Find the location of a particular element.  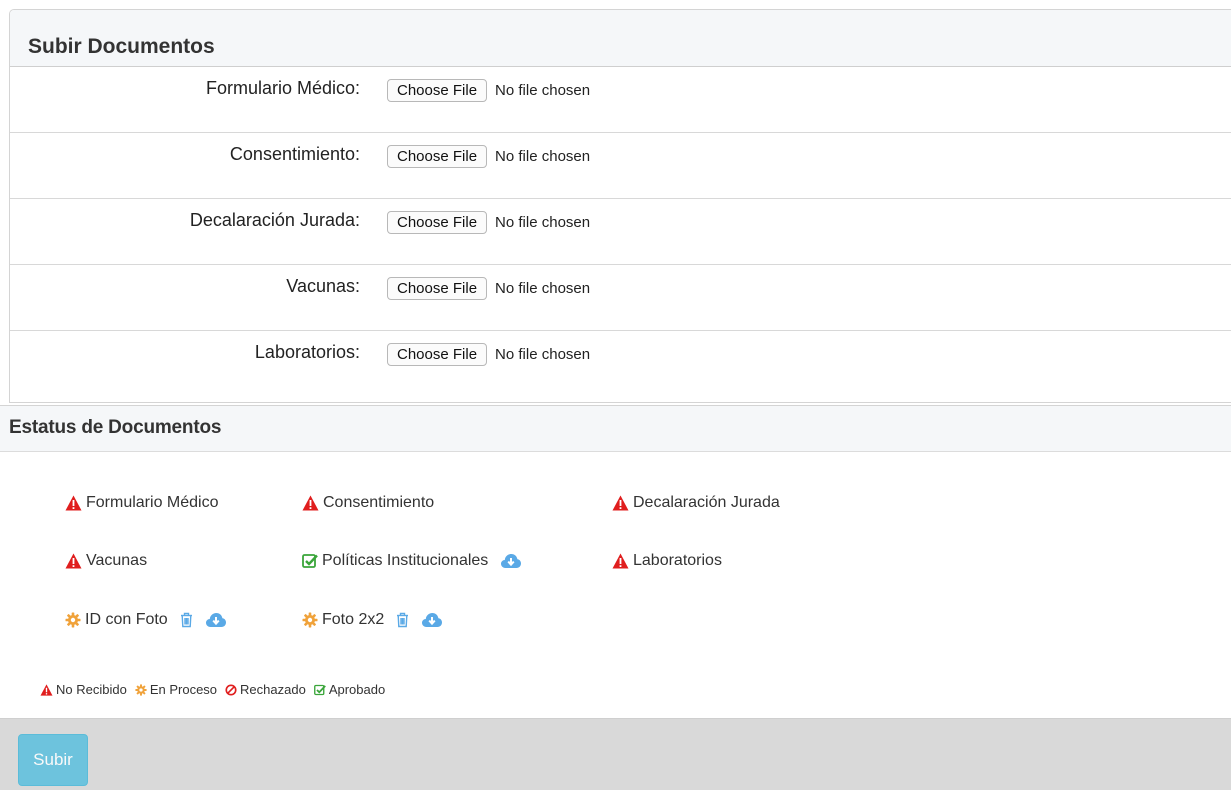

file-input-formulario: Choose File No file chosen is located at coordinates (488, 90).